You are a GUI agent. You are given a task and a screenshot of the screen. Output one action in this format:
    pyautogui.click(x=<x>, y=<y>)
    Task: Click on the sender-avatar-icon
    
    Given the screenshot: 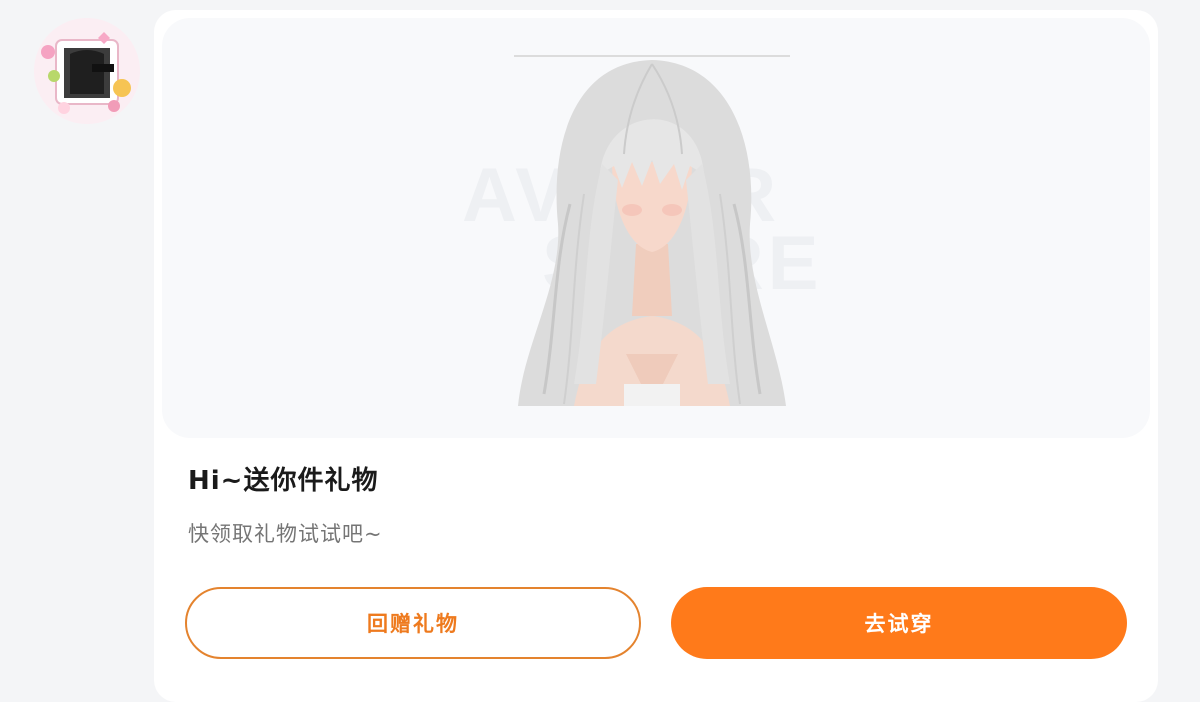 What is the action you would take?
    pyautogui.click(x=87, y=71)
    